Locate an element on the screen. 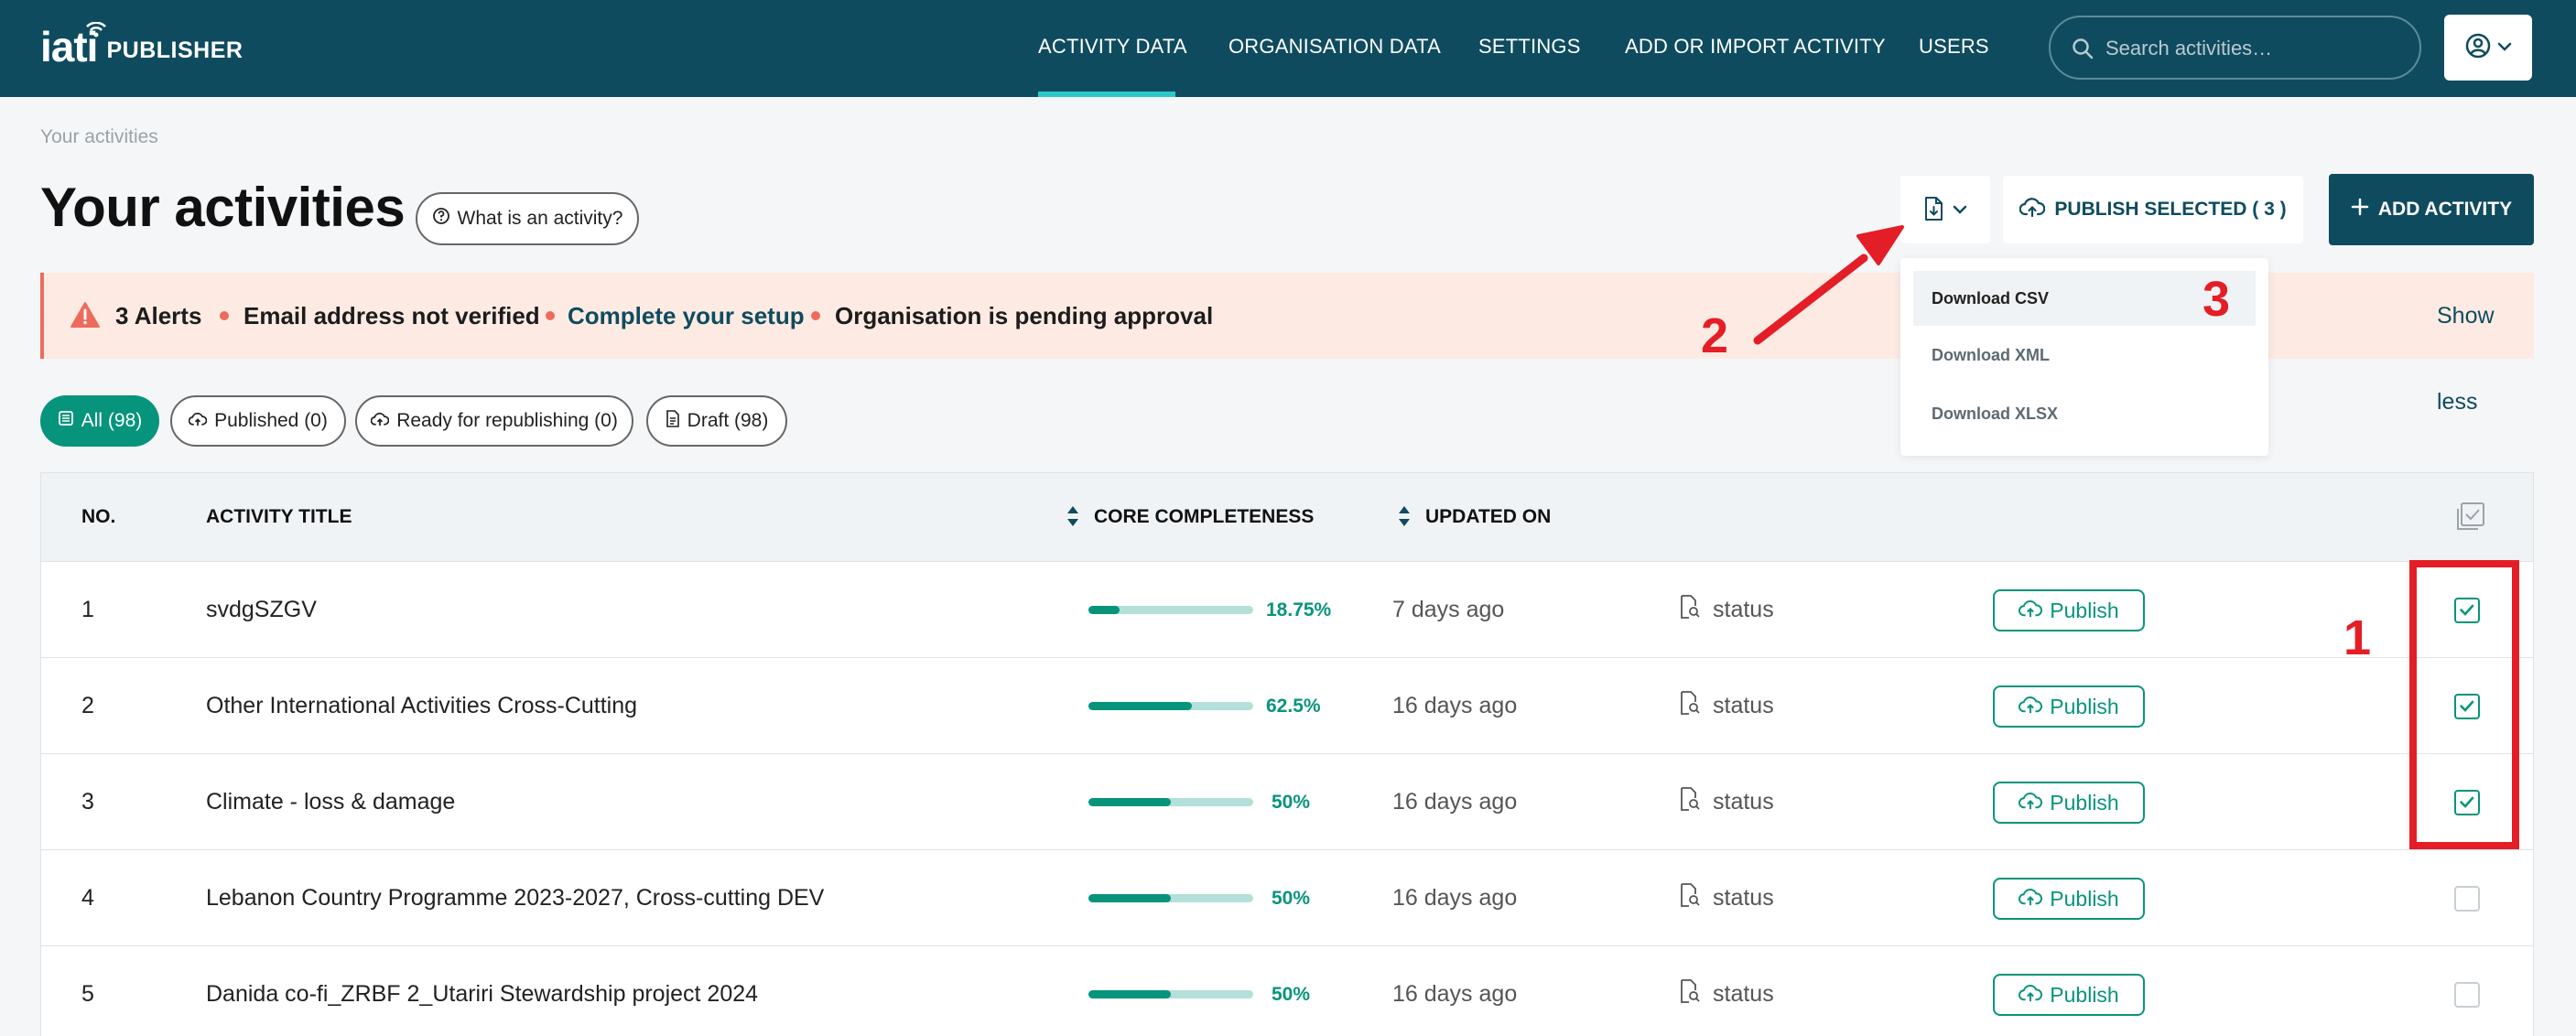  filter-ready-for-republishing: Ready for republishing (0) is located at coordinates (494, 421).